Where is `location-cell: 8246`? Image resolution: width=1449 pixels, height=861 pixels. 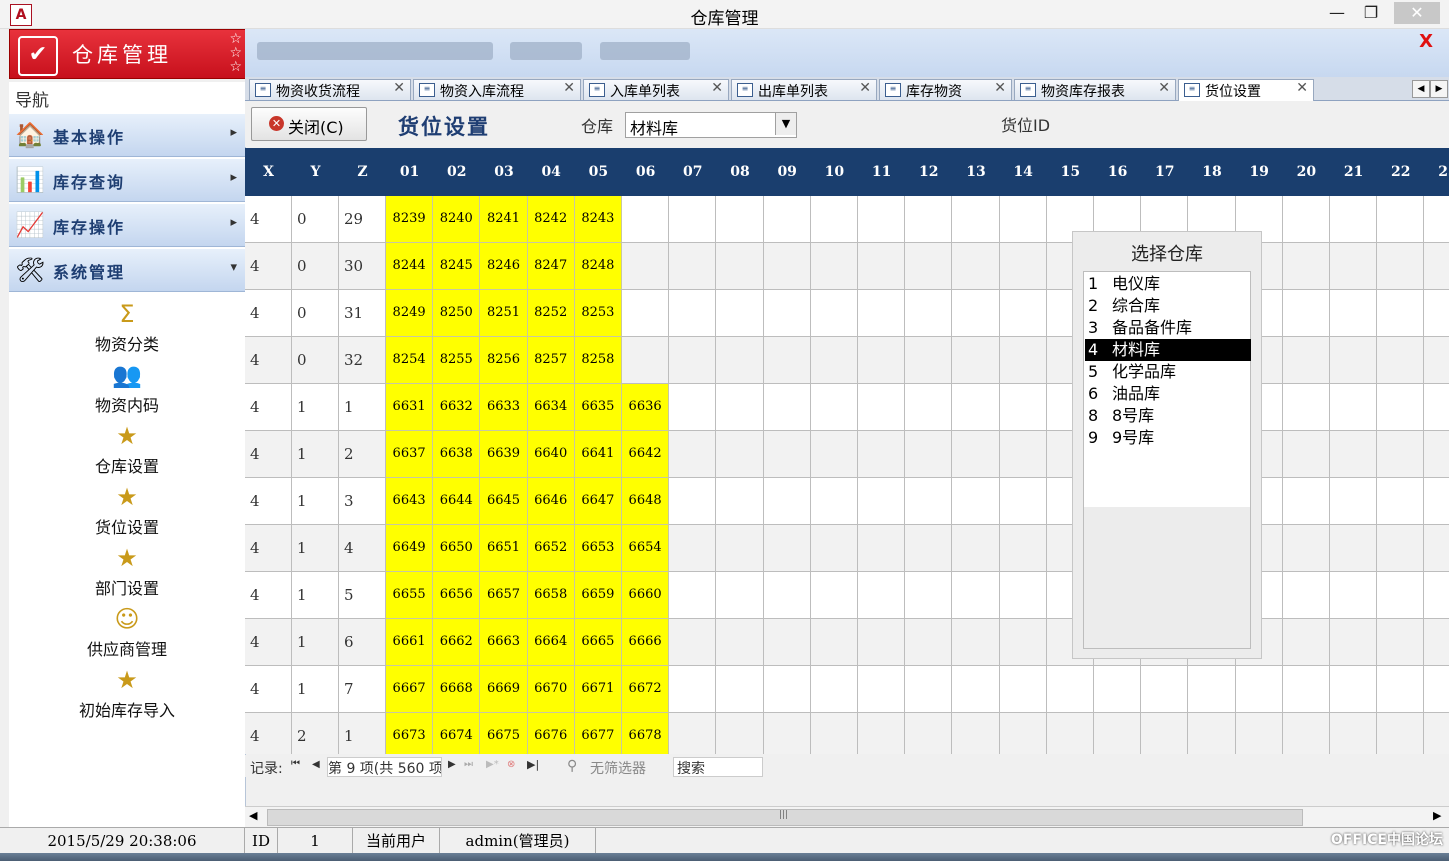
location-cell: 8246 is located at coordinates (504, 266).